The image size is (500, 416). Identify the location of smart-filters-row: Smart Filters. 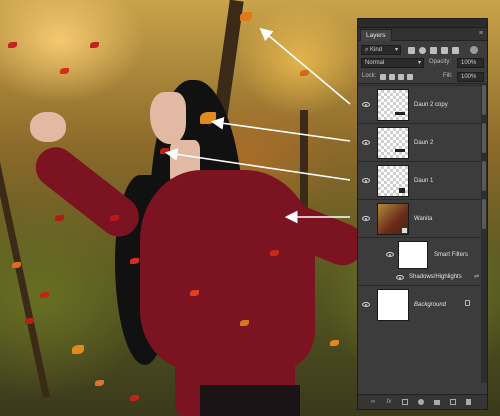
(422, 254).